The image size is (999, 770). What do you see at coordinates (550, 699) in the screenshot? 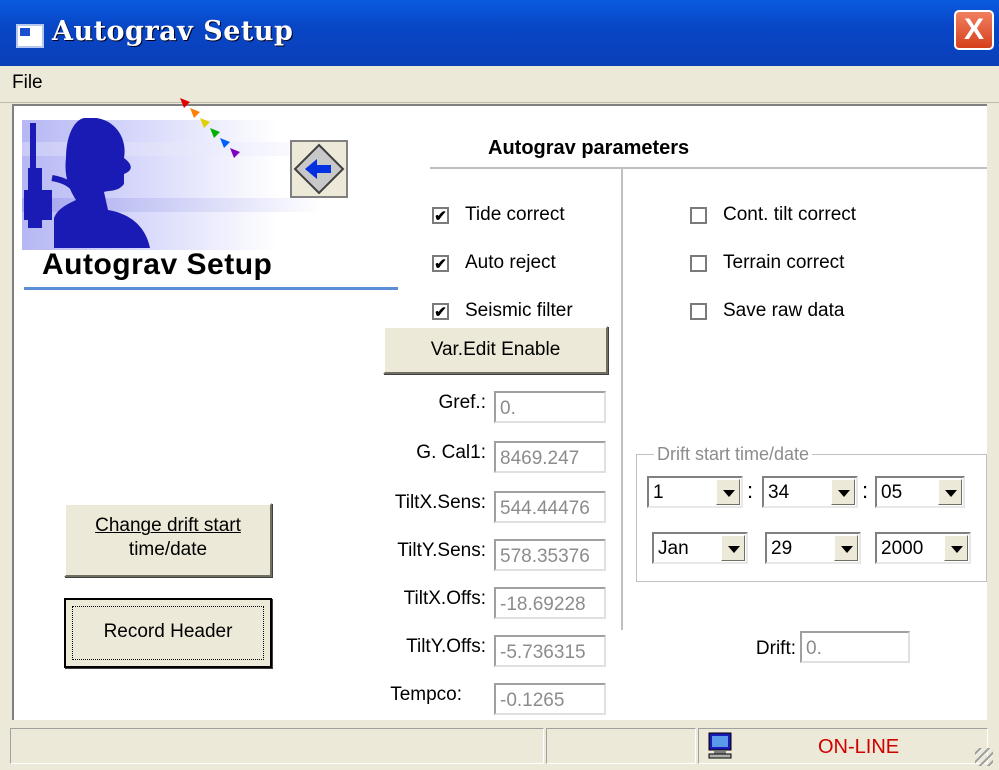
I see `tempco-field: -0.1265` at bounding box center [550, 699].